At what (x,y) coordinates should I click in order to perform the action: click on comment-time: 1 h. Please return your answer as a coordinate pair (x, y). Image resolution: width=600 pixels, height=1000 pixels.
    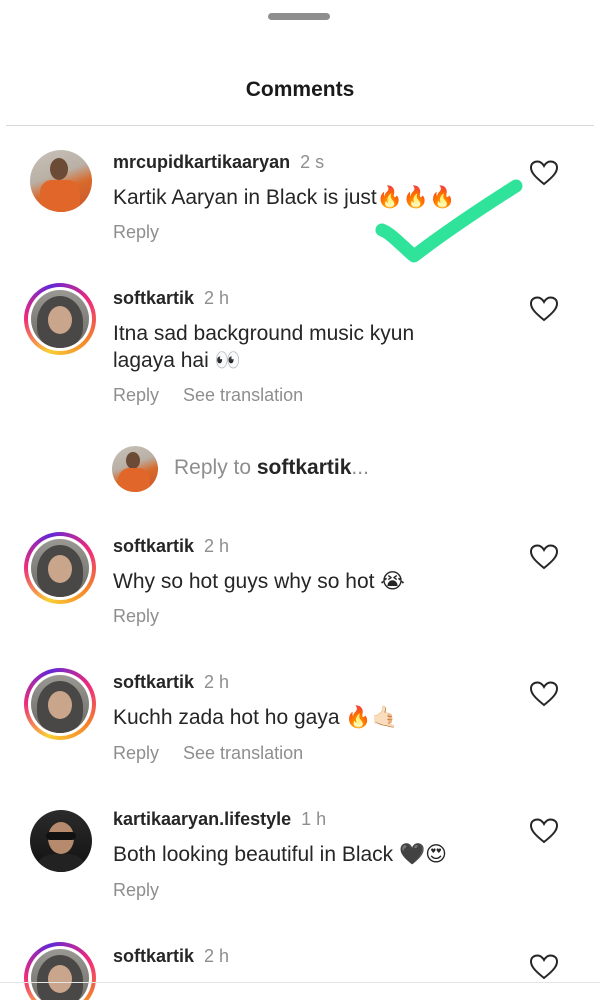
    Looking at the image, I should click on (314, 819).